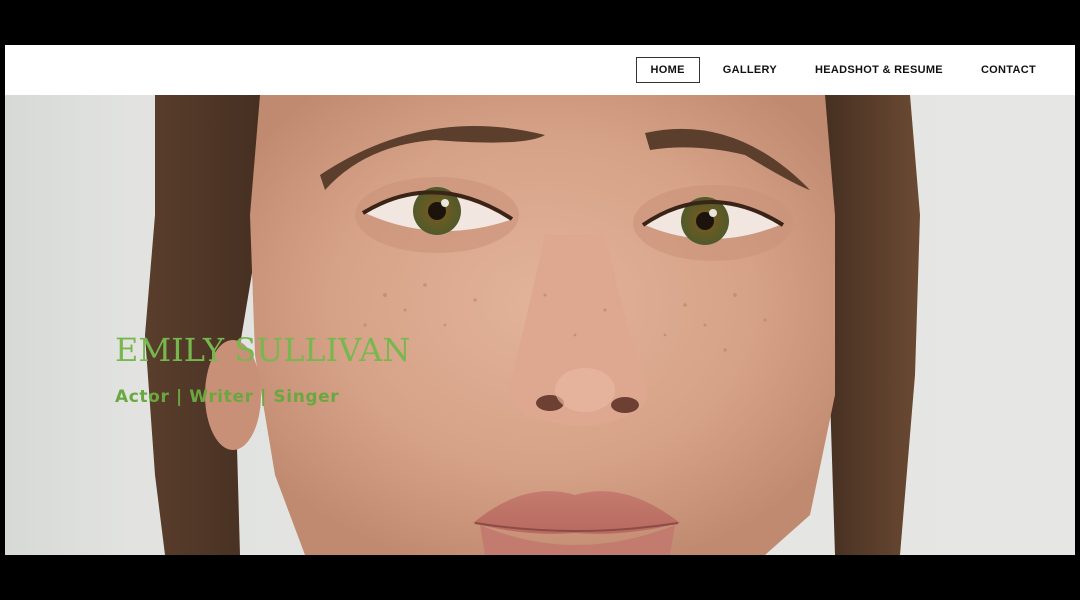  I want to click on nav-headshot-resume-link: HEADSHOT & RESUME, so click(879, 70).